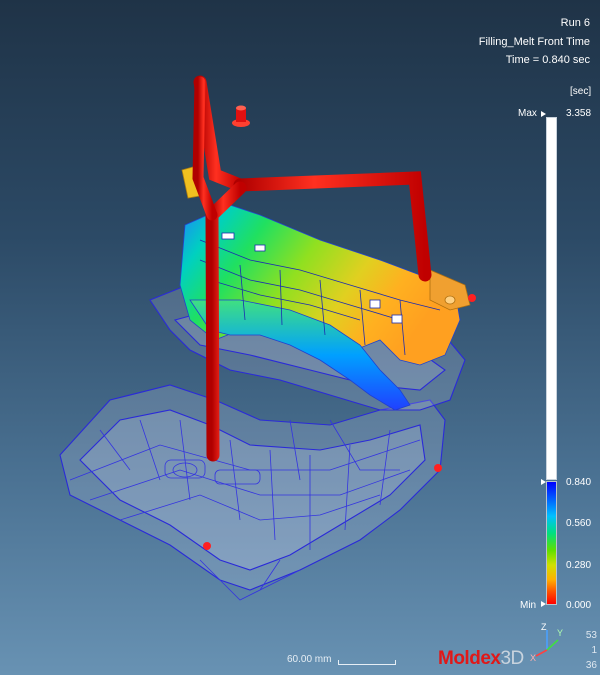 The width and height of the screenshot is (600, 675). Describe the element at coordinates (579, 113) in the screenshot. I see `legend-max-value: 3.358` at that location.